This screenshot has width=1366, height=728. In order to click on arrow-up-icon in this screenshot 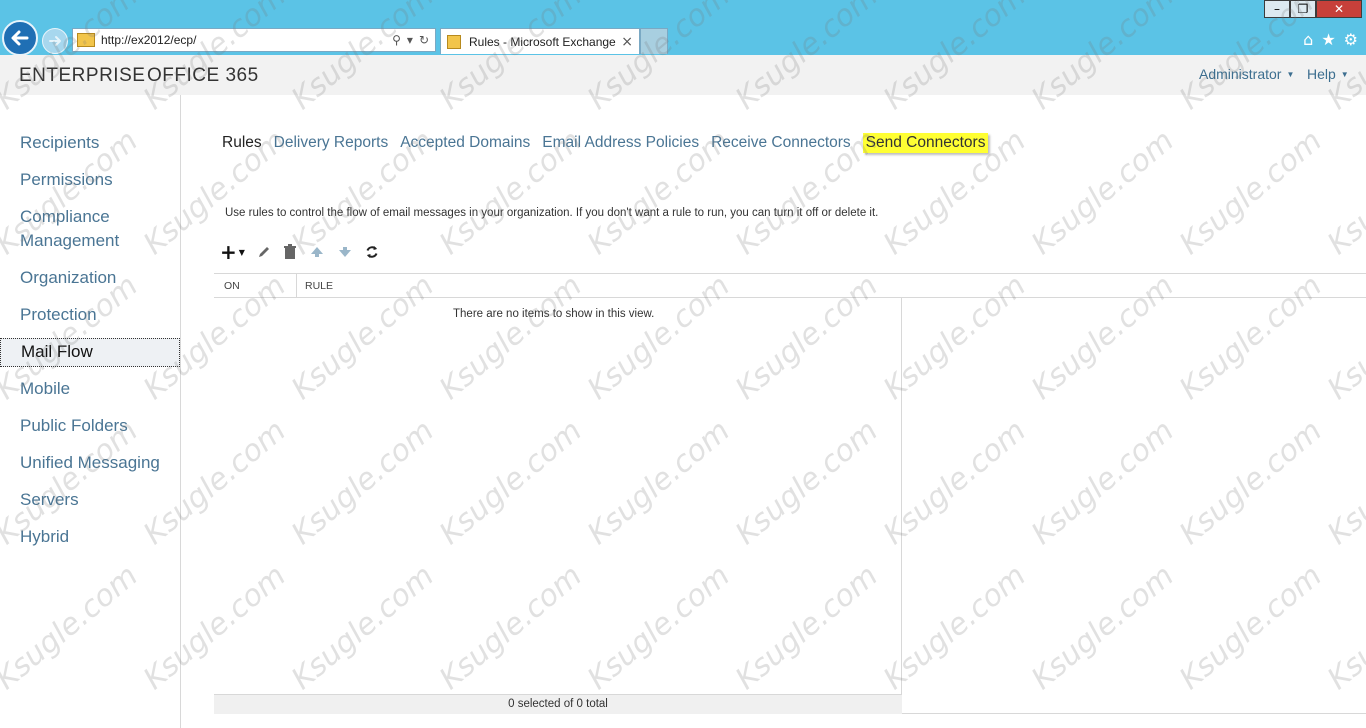, I will do `click(316, 252)`.